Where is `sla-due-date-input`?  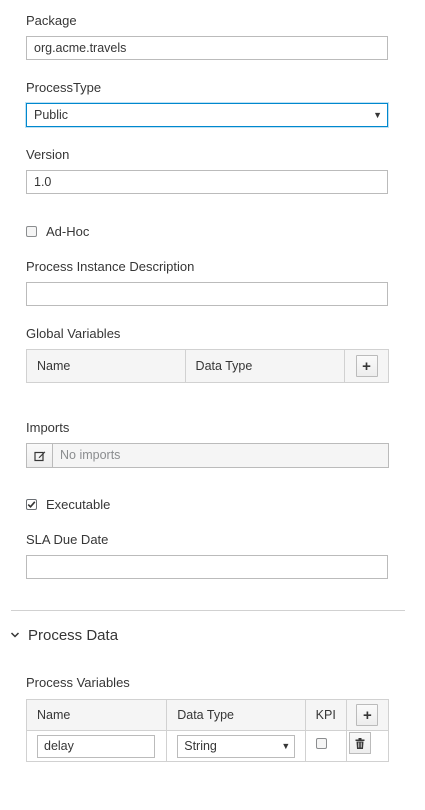
sla-due-date-input is located at coordinates (207, 567).